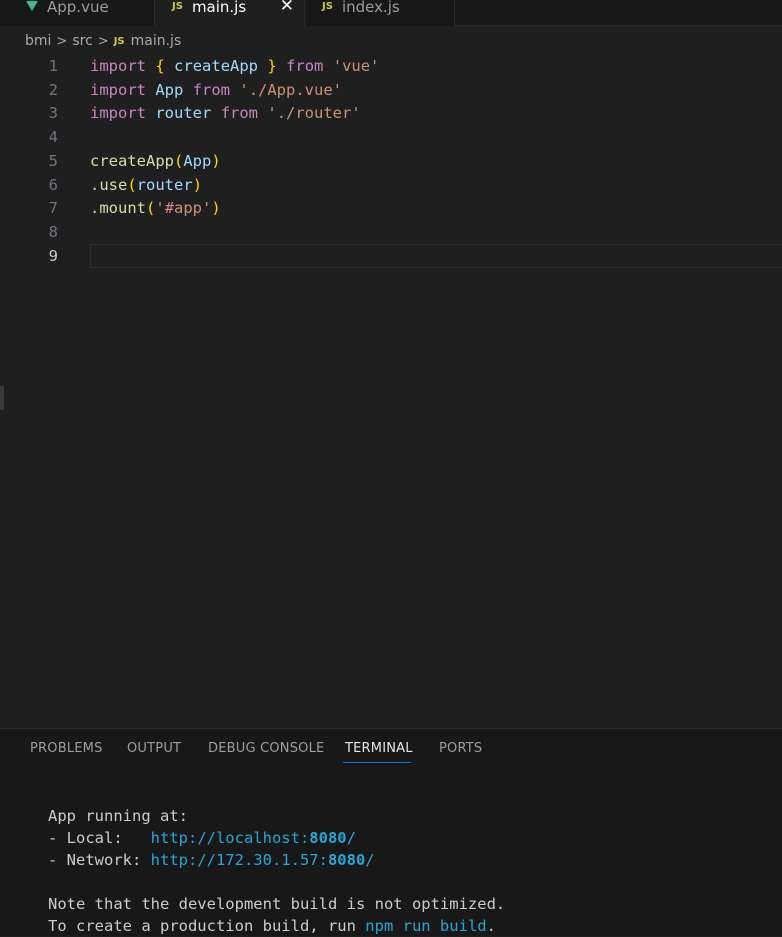 This screenshot has height=937, width=782. Describe the element at coordinates (391, 232) in the screenshot. I see `code-line: 8` at that location.